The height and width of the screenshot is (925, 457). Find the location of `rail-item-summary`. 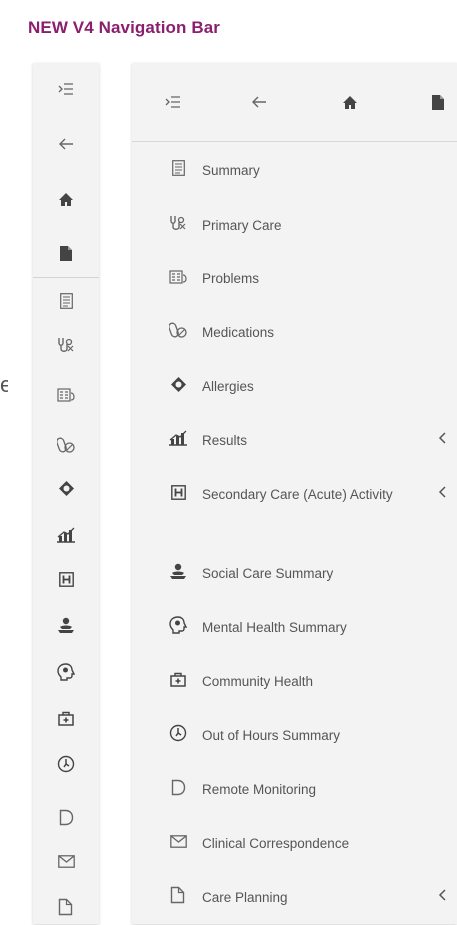

rail-item-summary is located at coordinates (66, 301).